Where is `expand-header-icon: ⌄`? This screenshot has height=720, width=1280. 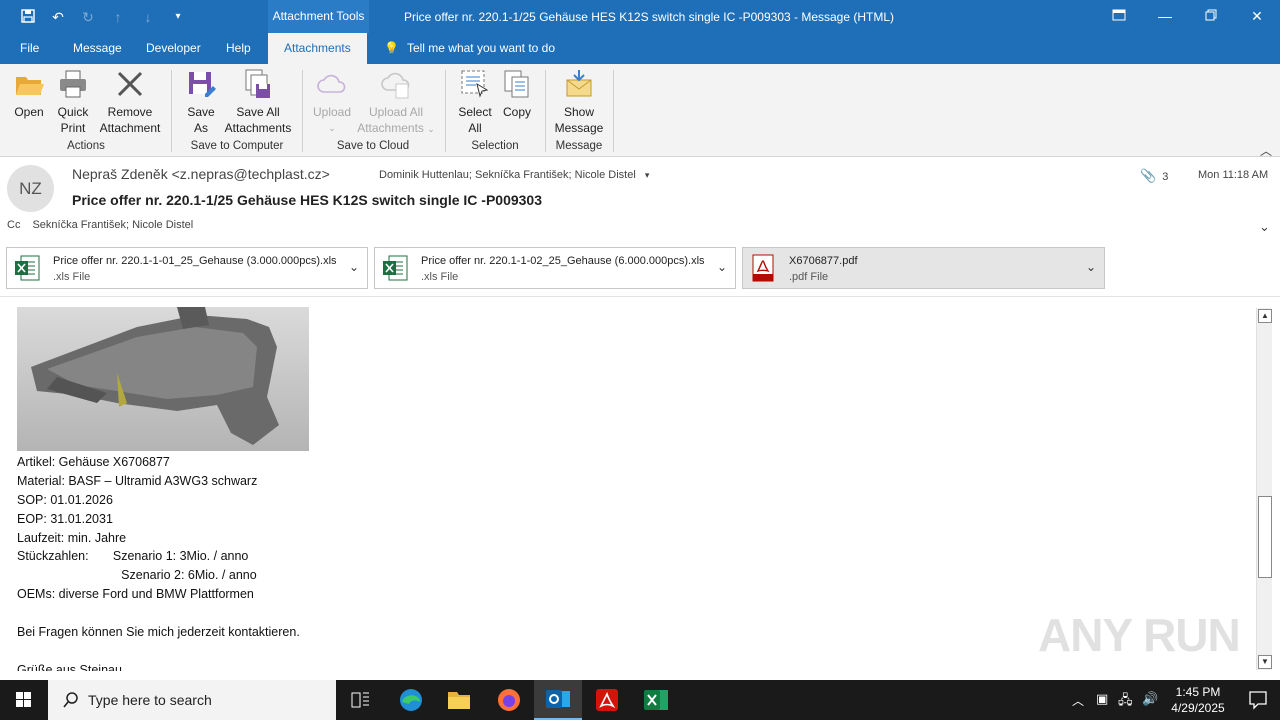
expand-header-icon: ⌄ is located at coordinates (1264, 227).